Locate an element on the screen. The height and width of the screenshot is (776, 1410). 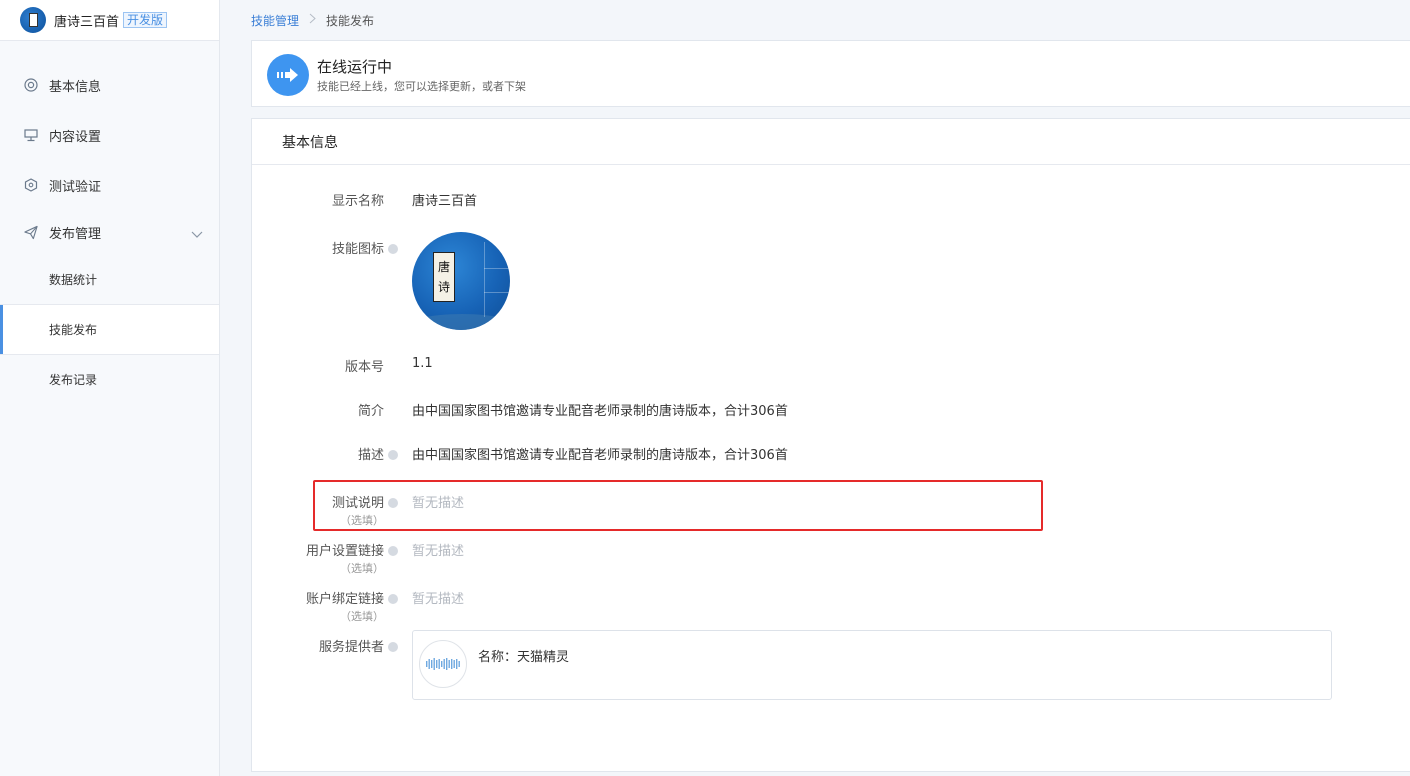
field-label: 服务提供者 is located at coordinates (358, 645).